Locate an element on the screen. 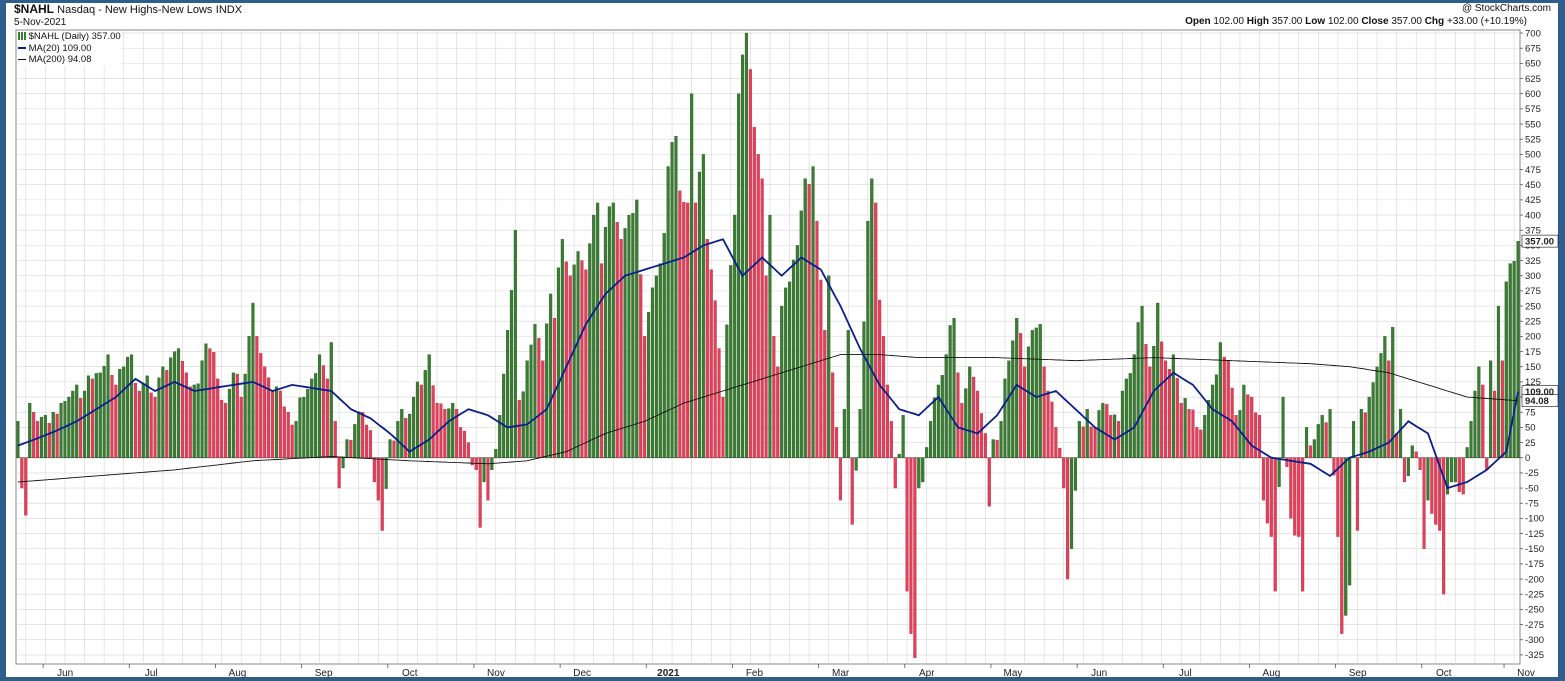 Image resolution: width=1565 pixels, height=681 pixels. y-tick-label: -75 is located at coordinates (1532, 504).